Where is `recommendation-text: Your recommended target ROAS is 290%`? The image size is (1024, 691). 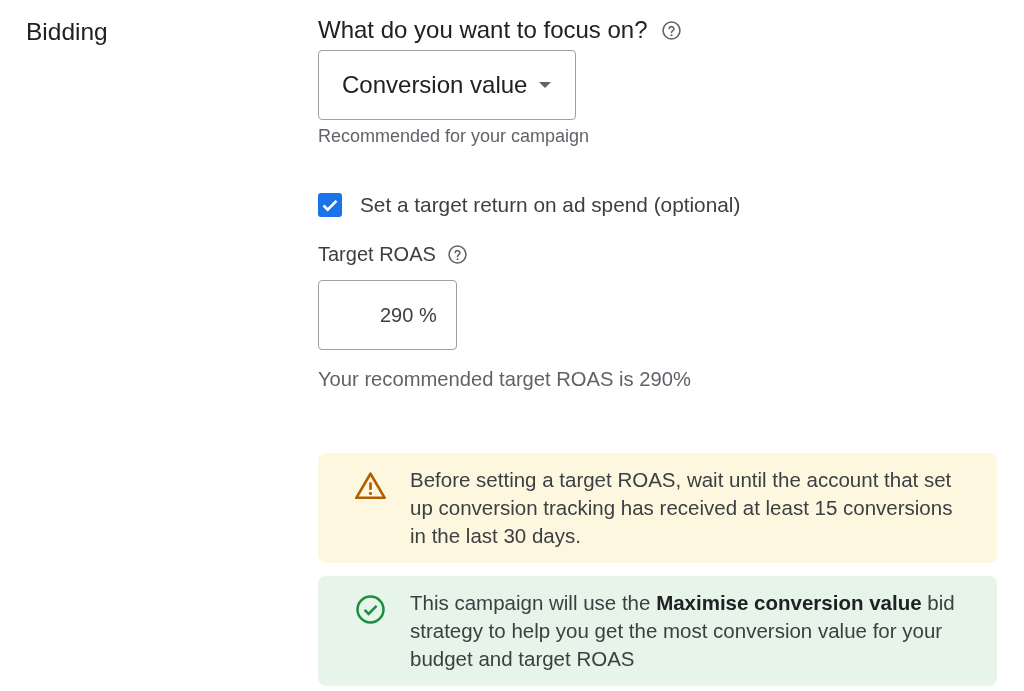 recommendation-text: Your recommended target ROAS is 290% is located at coordinates (504, 379).